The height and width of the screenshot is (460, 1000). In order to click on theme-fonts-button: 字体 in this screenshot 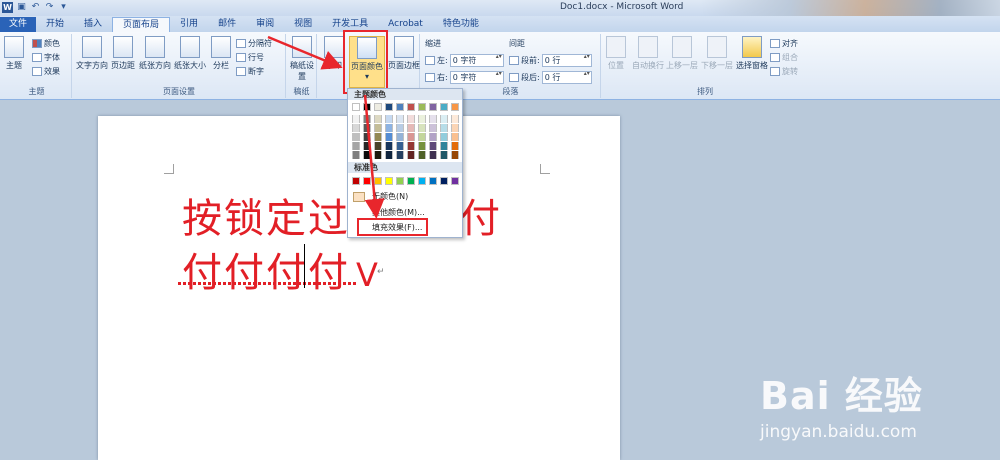, I will do `click(46, 57)`.